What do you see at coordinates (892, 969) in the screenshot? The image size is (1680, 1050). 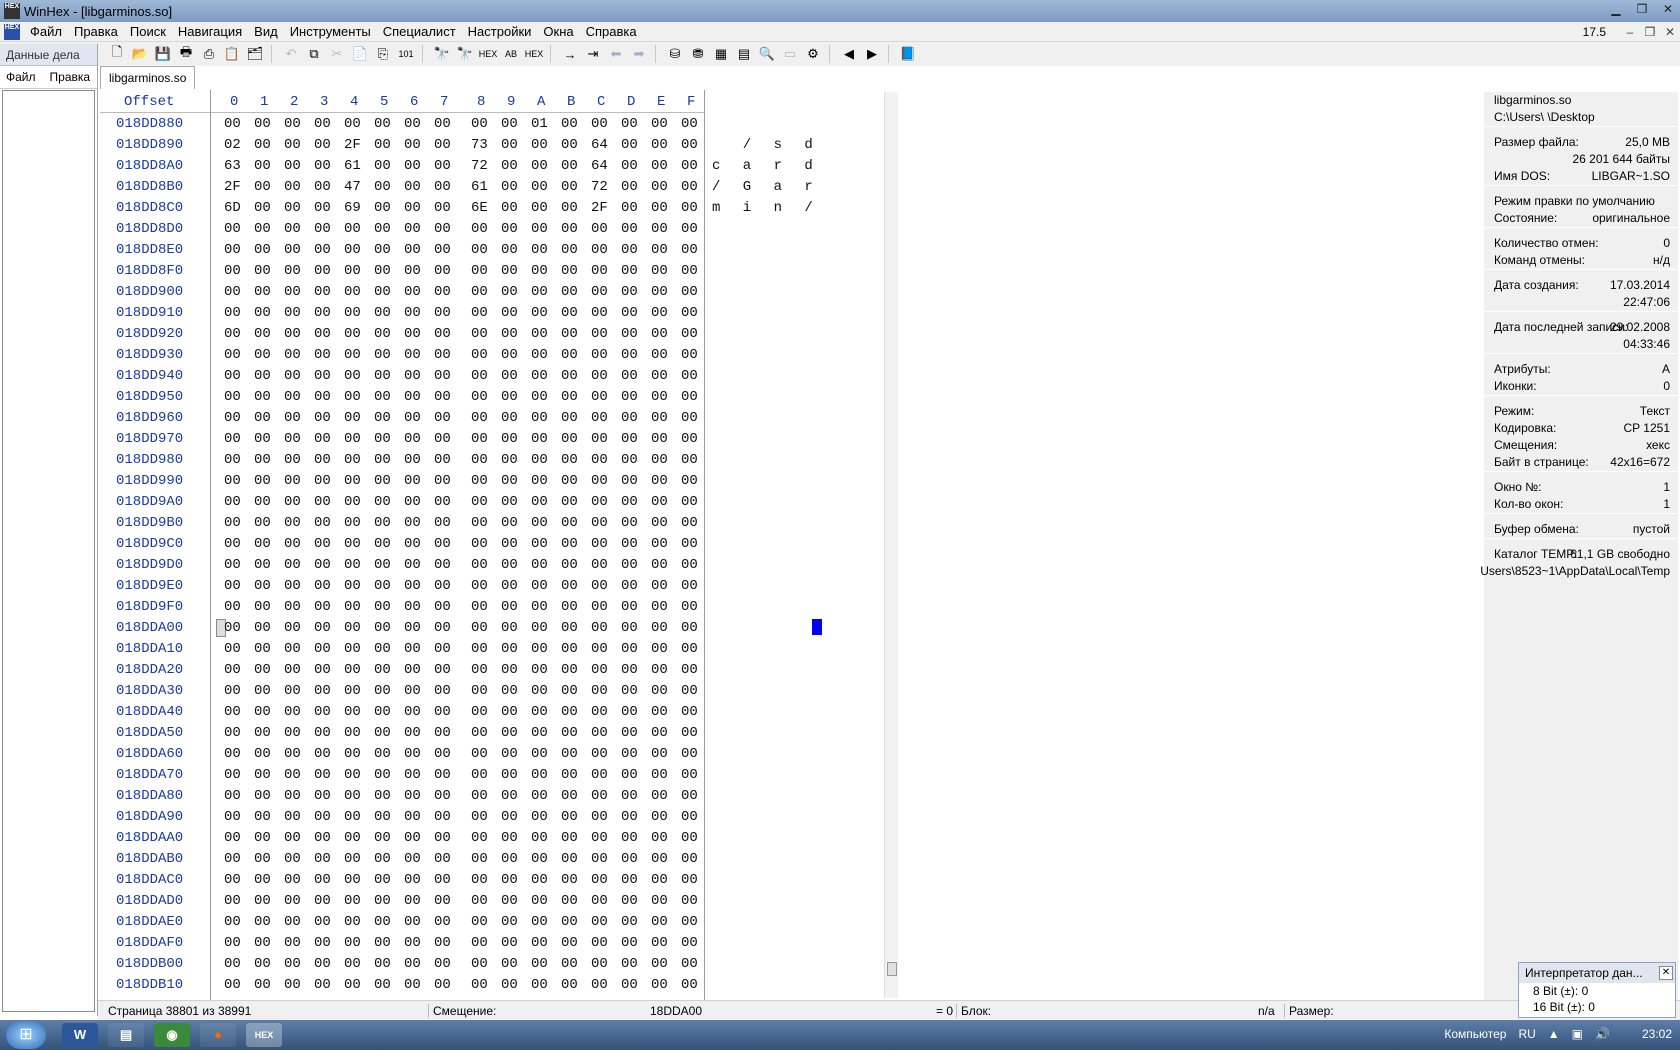 I see `scroll-thumb` at bounding box center [892, 969].